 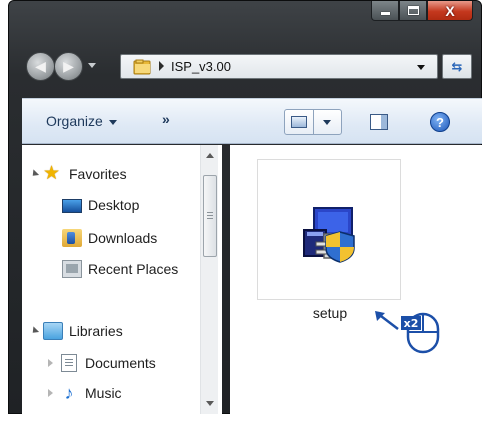 I want to click on downloads-icon, so click(x=72, y=238).